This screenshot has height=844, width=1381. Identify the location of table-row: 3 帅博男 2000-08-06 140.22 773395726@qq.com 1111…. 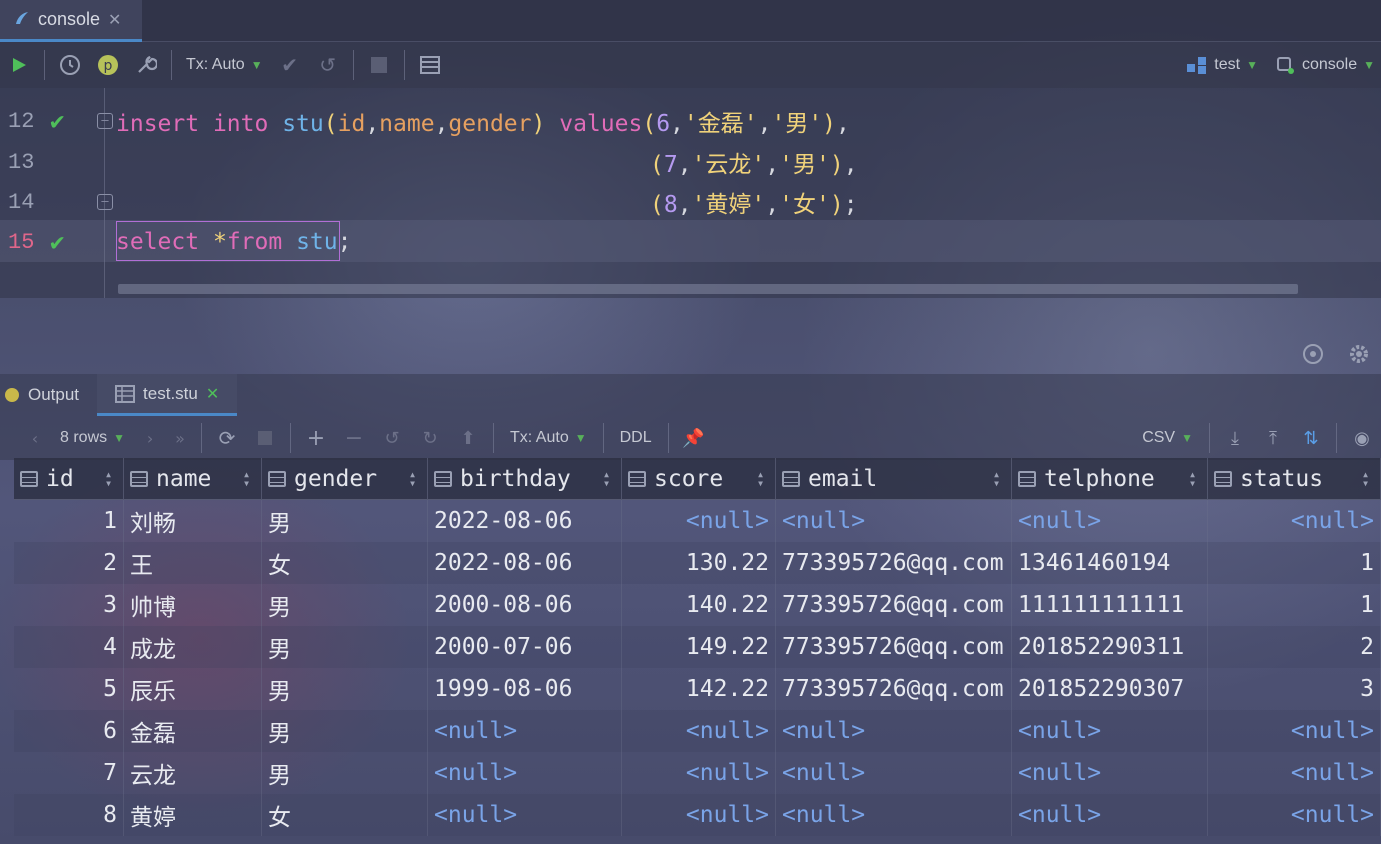
(697, 605).